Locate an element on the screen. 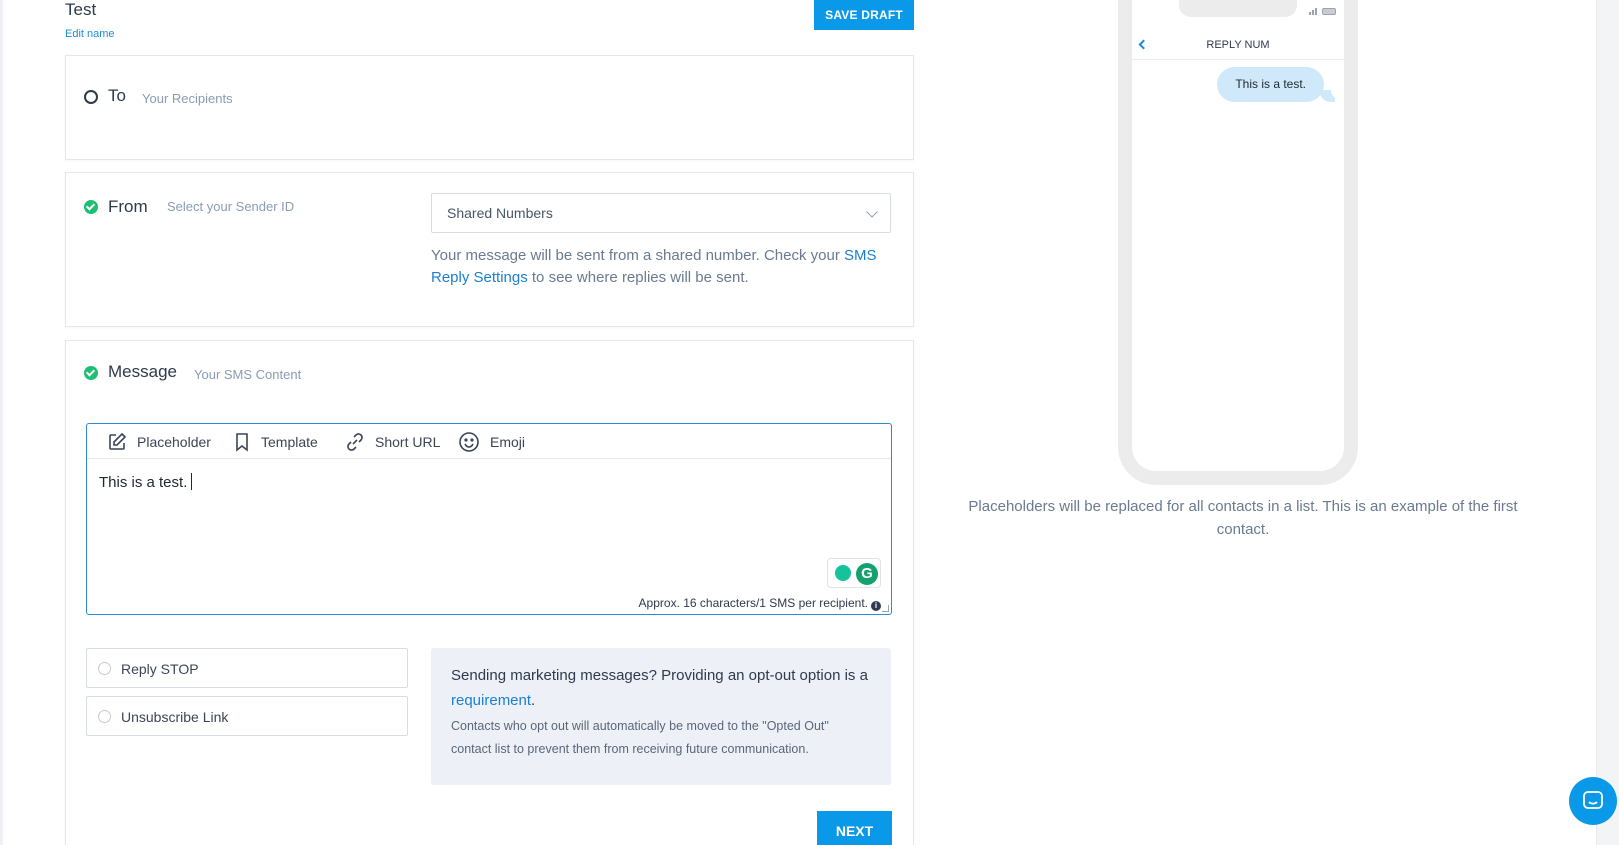  back-arrow-icon is located at coordinates (1143, 44).